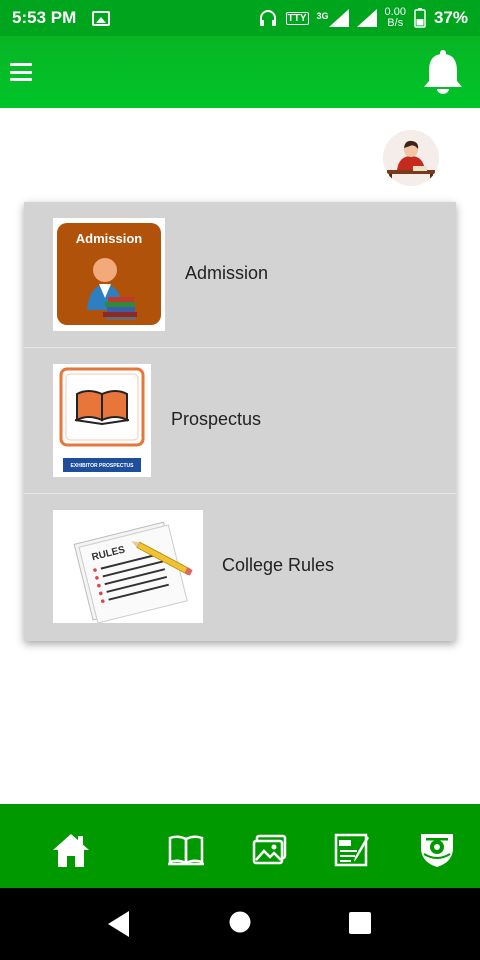 This screenshot has width=480, height=960. What do you see at coordinates (102, 420) in the screenshot?
I see `prospectus-thumbnail: EXHIBITOR PROSPECTUS` at bounding box center [102, 420].